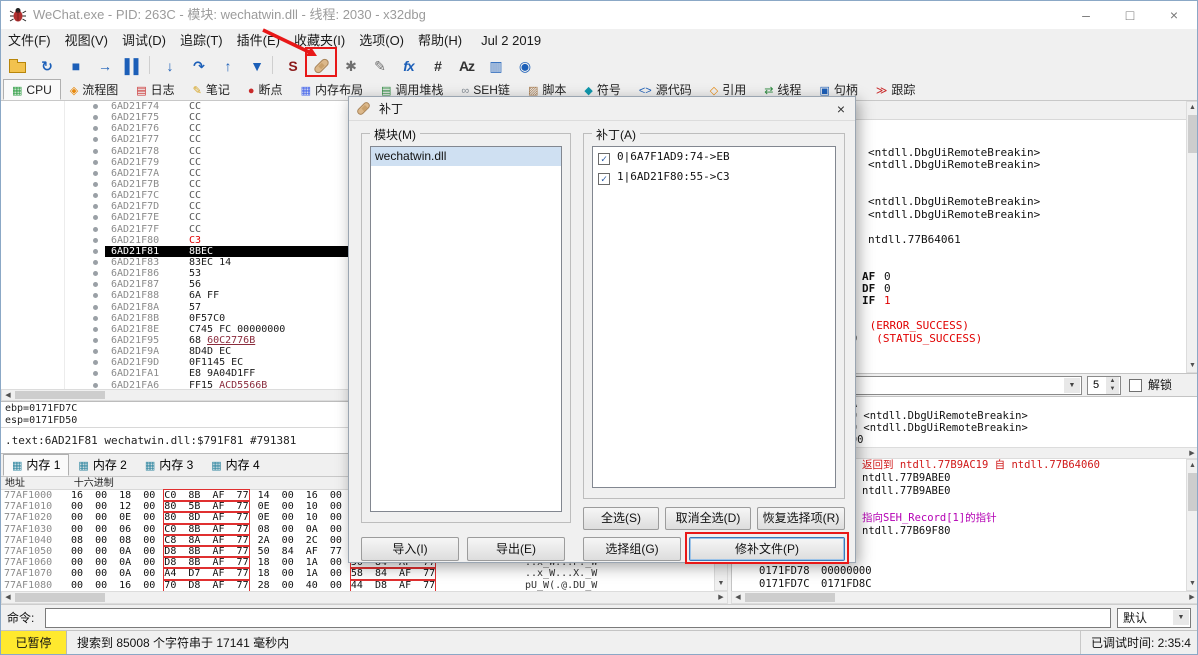 The height and width of the screenshot is (655, 1198). Describe the element at coordinates (1191, 525) in the screenshot. I see `stack-vertical-scrollbar: ▲ ▼` at that location.